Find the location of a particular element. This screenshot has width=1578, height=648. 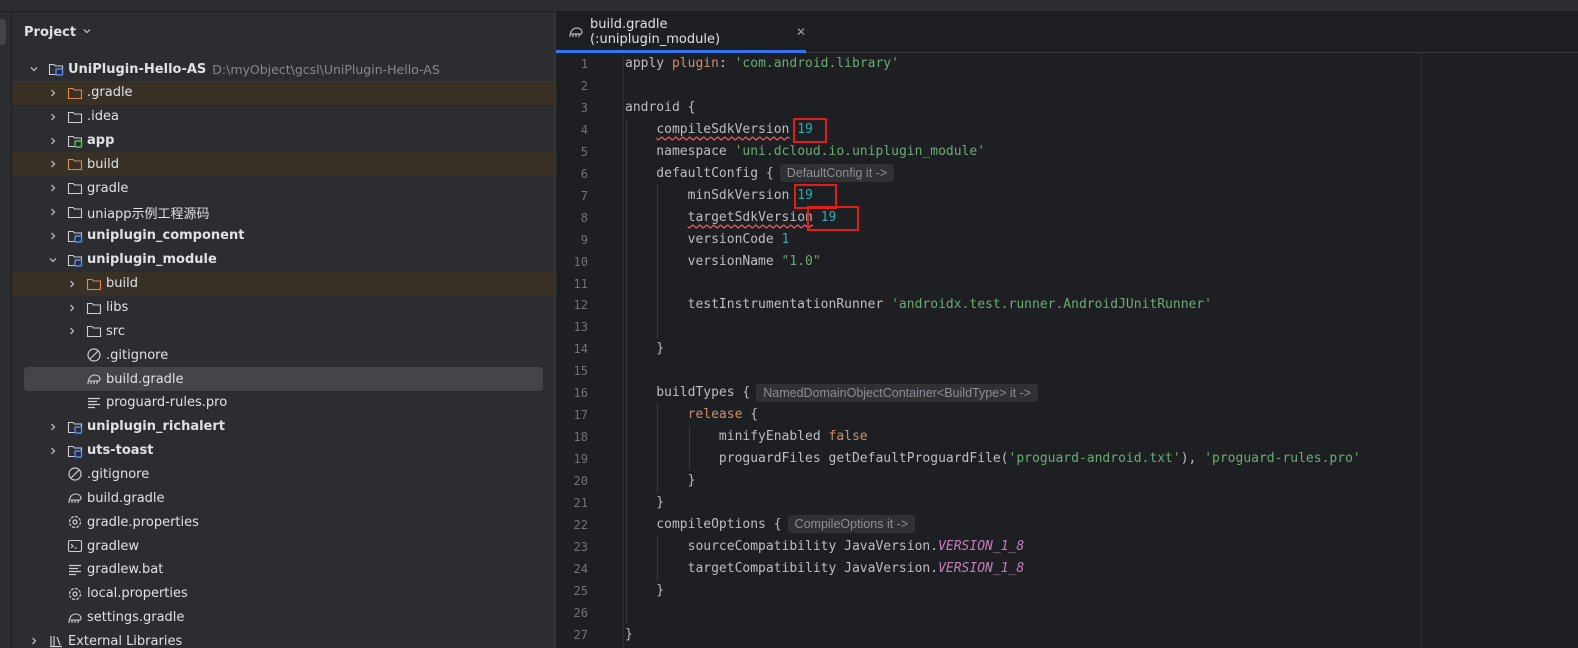

line-number: 7 is located at coordinates (584, 195).